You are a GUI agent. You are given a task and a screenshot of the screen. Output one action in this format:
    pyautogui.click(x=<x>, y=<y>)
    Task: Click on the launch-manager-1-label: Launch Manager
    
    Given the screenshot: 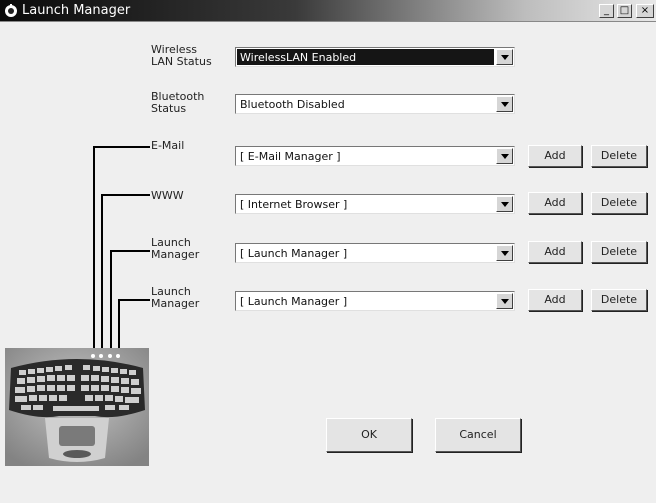 What is the action you would take?
    pyautogui.click(x=175, y=248)
    